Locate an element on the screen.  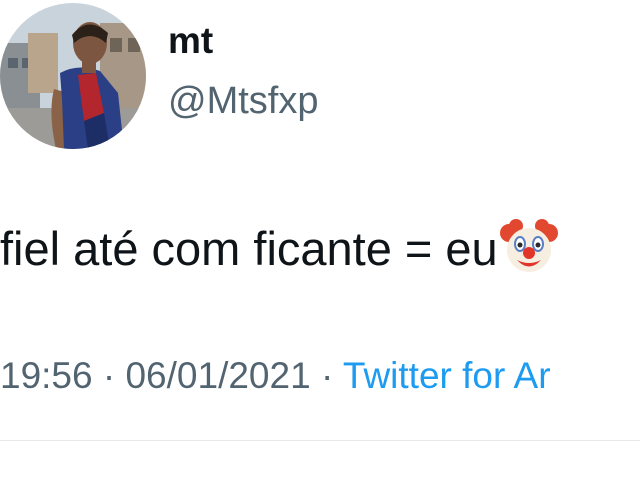
avatar-photo is located at coordinates (73, 76).